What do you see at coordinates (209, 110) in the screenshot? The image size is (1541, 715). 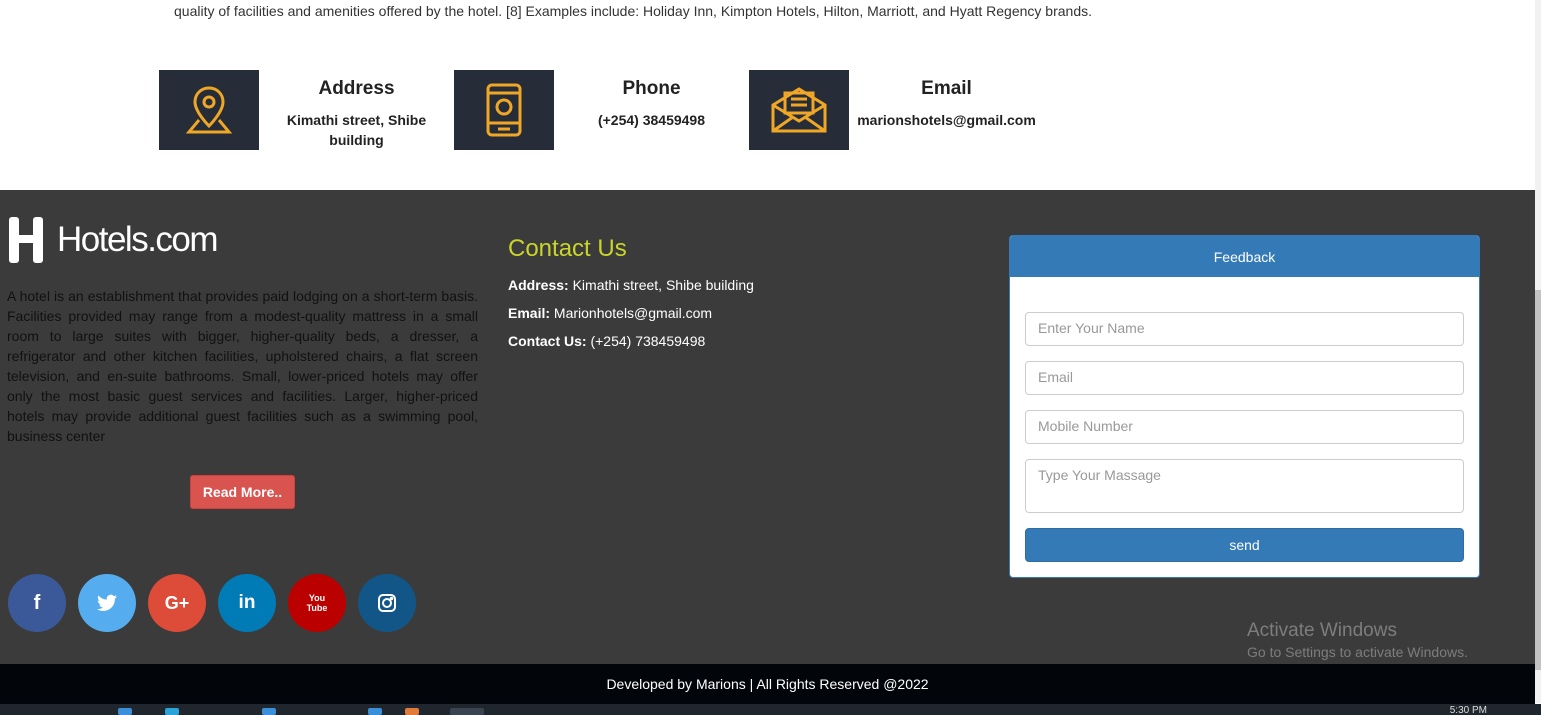 I see `map-pin-icon` at bounding box center [209, 110].